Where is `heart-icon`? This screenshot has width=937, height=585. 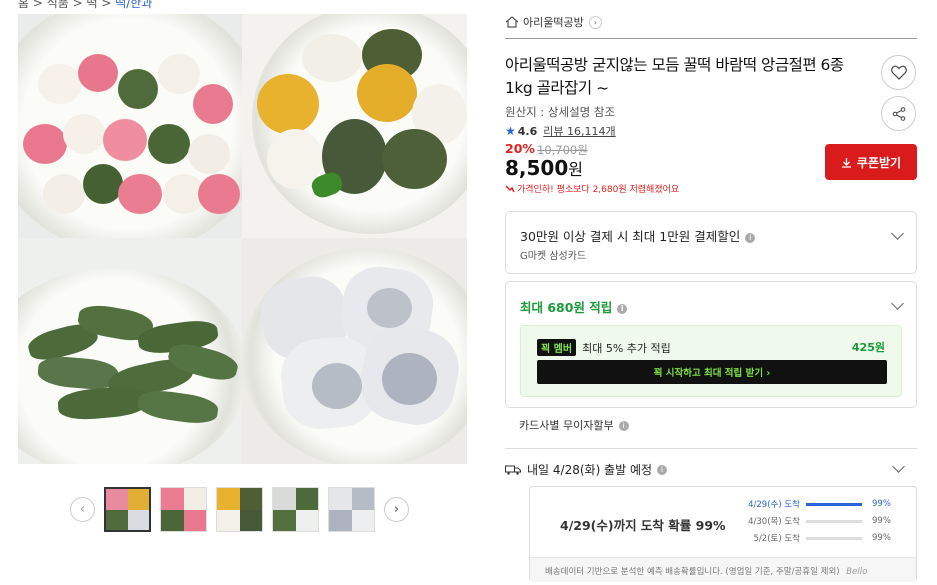
heart-icon is located at coordinates (898, 72).